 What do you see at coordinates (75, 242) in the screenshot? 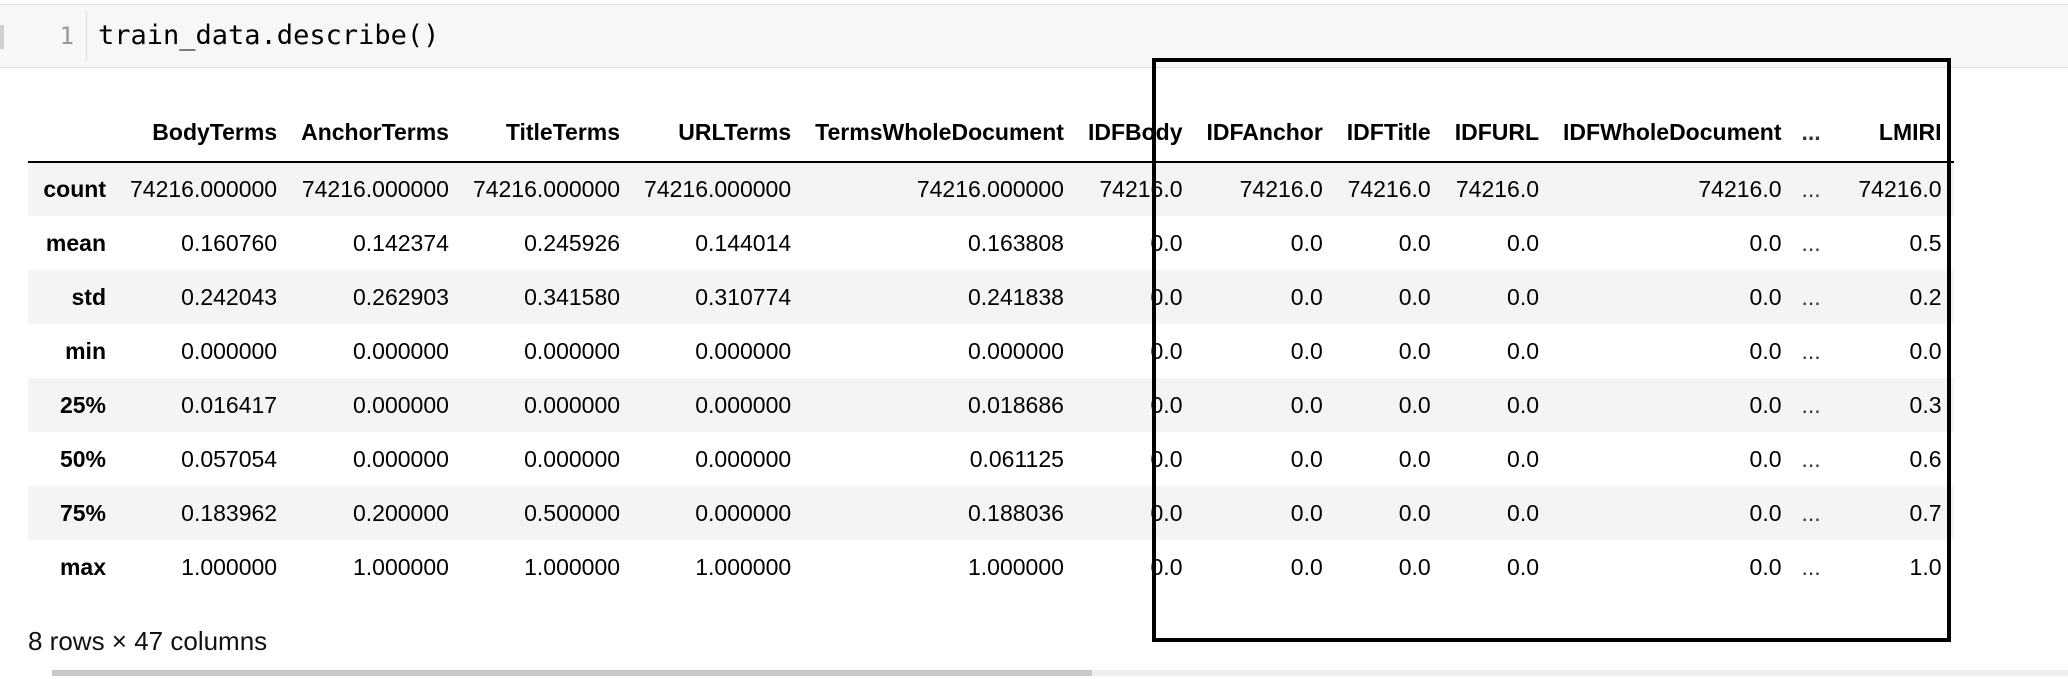
I see `row-index-label: mean` at bounding box center [75, 242].